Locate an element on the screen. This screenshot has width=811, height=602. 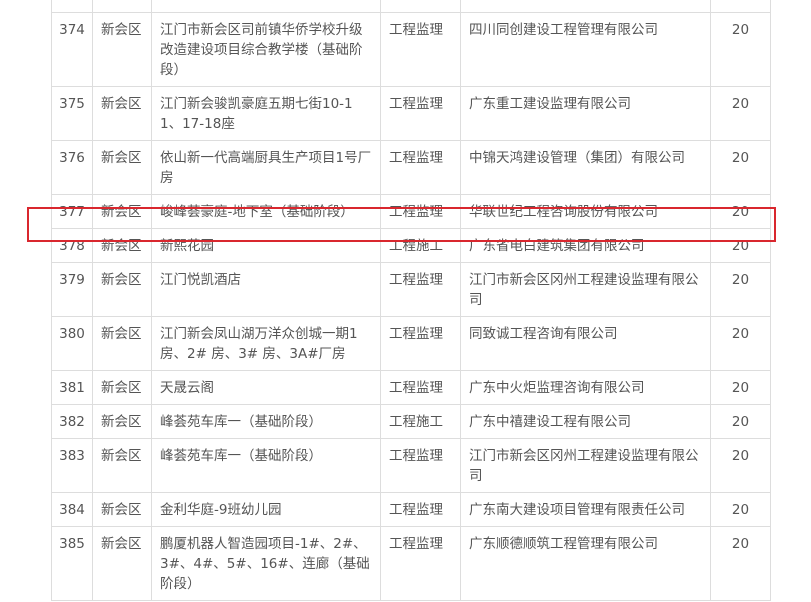
company-cell: 公司 is located at coordinates (585, 6).